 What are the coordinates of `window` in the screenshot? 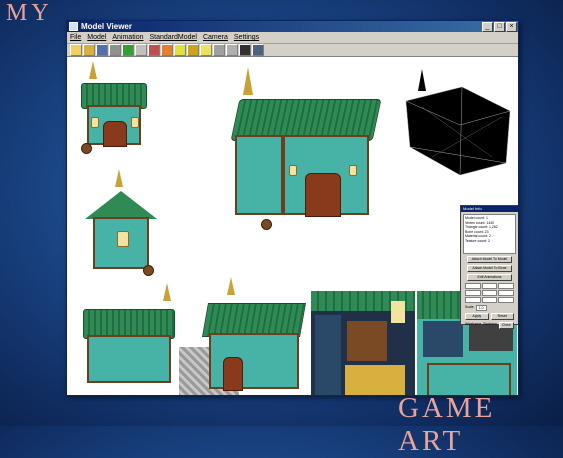 It's located at (123, 239).